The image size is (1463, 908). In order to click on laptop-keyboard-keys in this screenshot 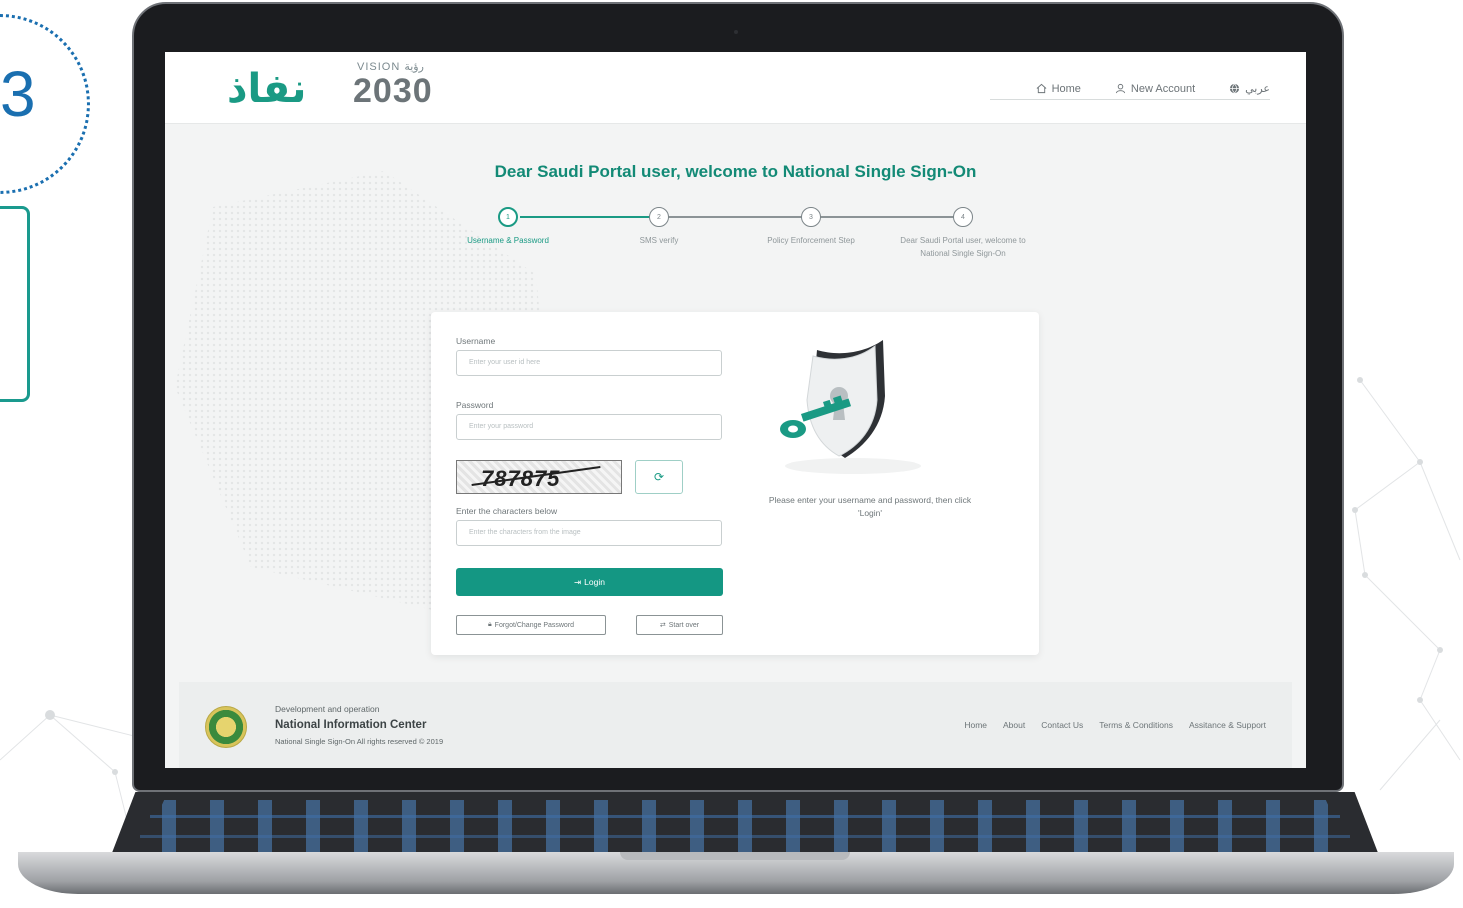, I will do `click(745, 826)`.